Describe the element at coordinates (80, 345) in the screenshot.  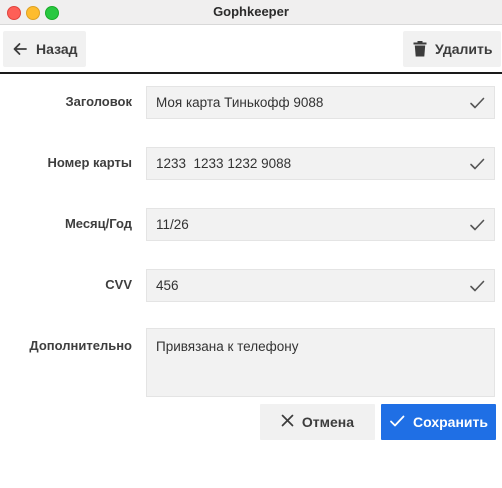
I see `notes-label: Дополнительно` at that location.